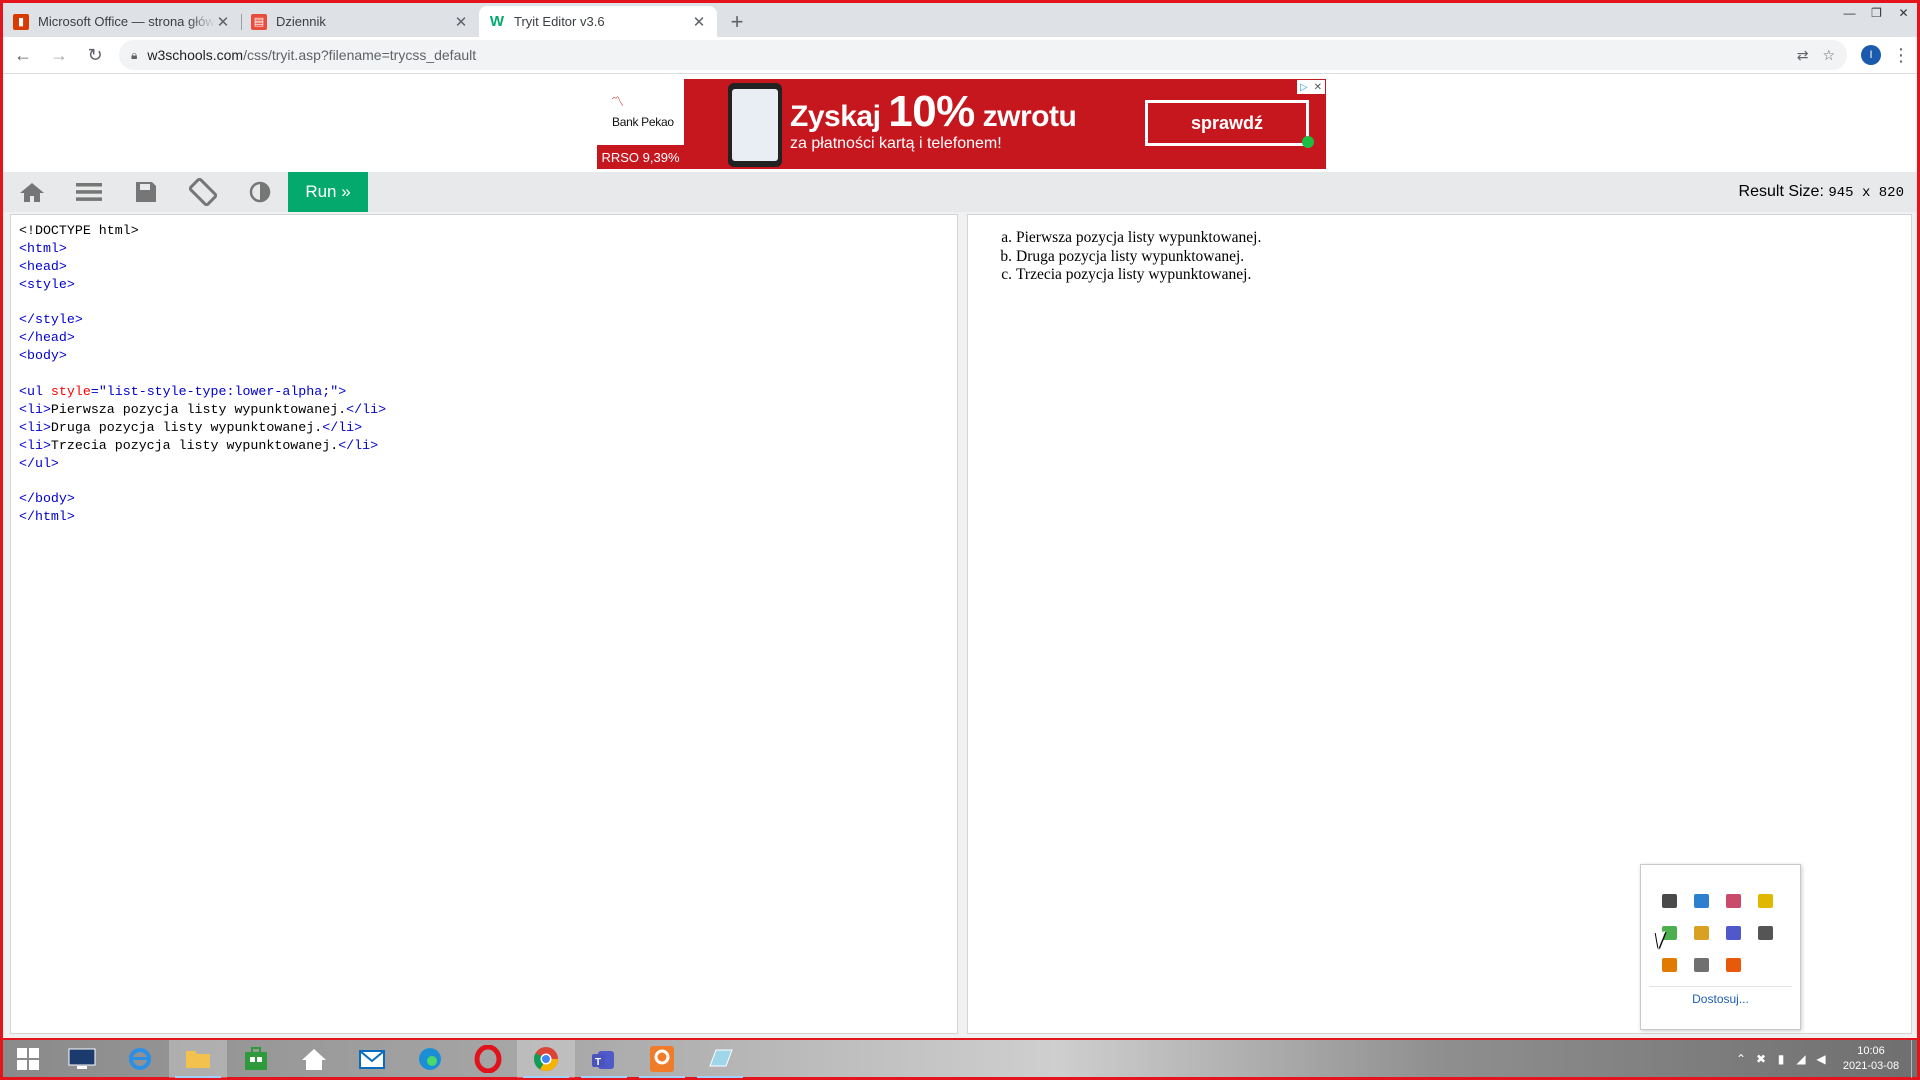 This screenshot has height=1080, width=1920. I want to click on theme-toggle-icon, so click(259, 192).